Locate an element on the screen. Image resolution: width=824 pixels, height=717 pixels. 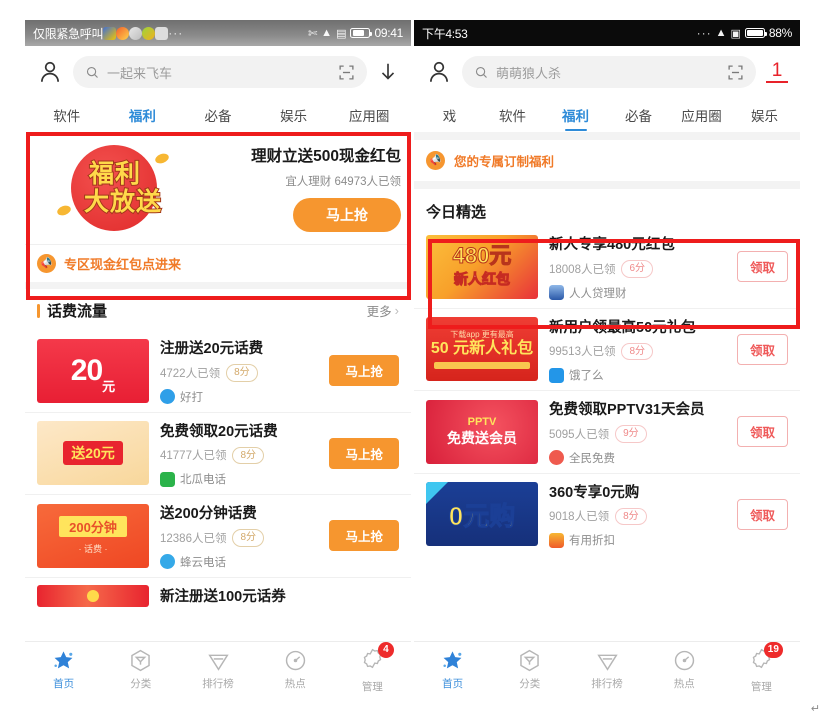
tab-label: 福利 is located at coordinates (575, 116).